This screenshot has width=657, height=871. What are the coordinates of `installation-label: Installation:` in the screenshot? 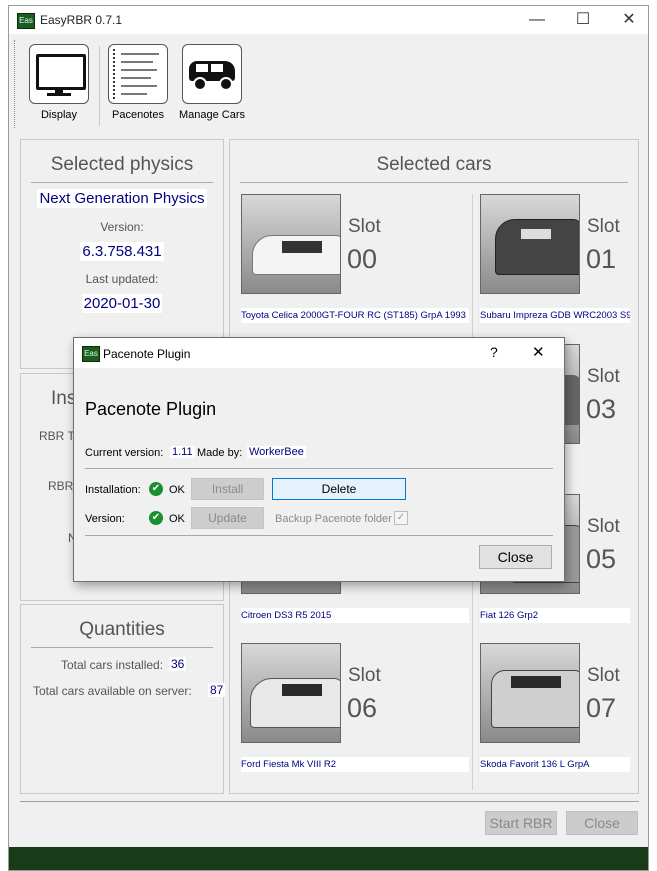 It's located at (113, 490).